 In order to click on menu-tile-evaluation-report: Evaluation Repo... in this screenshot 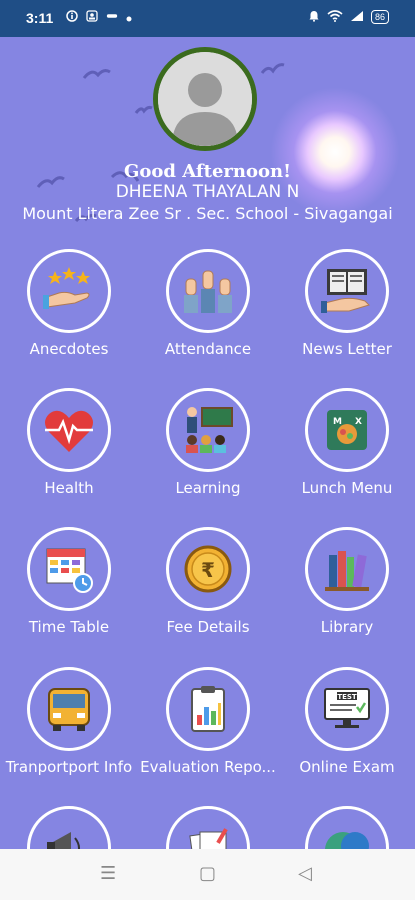, I will do `click(208, 721)`.